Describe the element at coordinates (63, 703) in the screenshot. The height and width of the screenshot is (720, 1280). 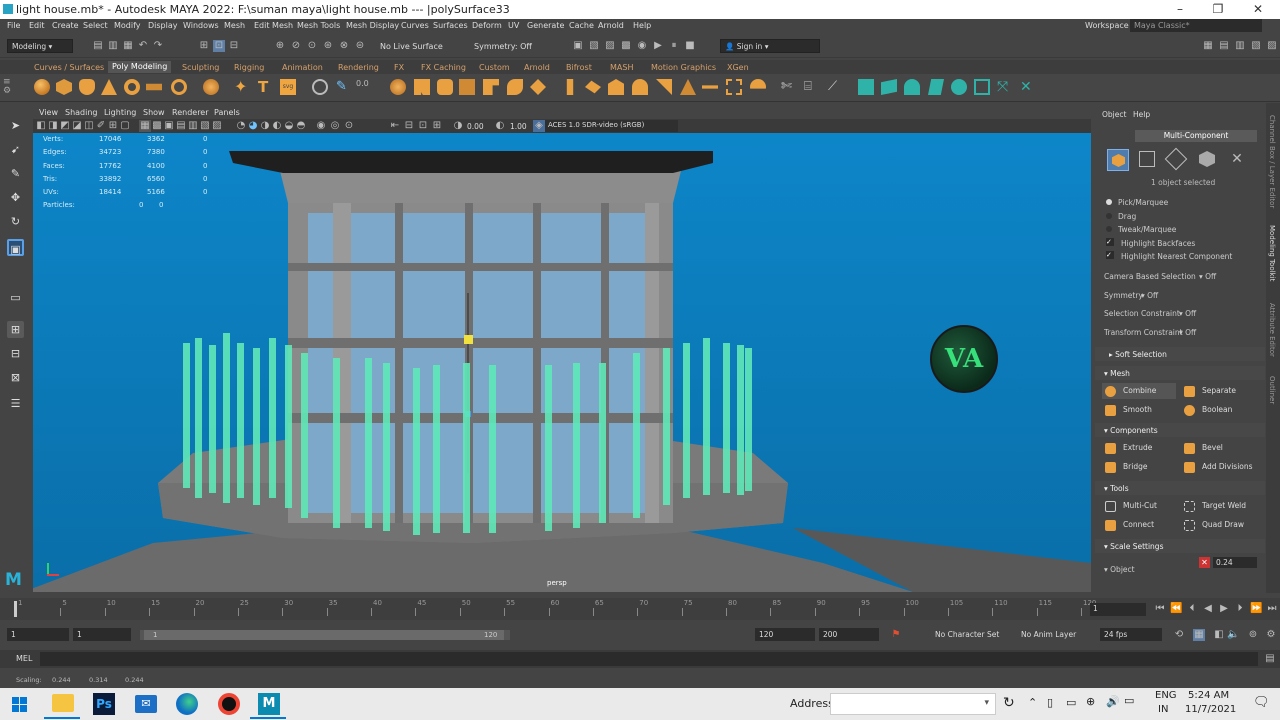
I see `file-explorer-icon` at that location.